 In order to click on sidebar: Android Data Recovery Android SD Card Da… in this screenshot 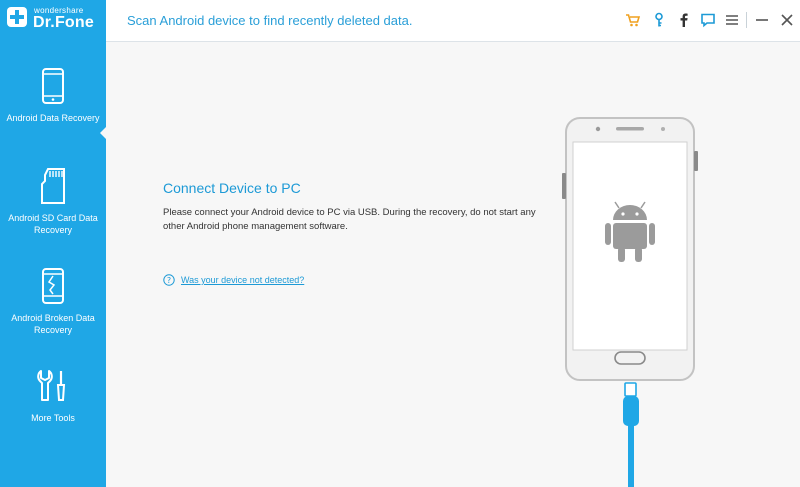, I will do `click(53, 264)`.